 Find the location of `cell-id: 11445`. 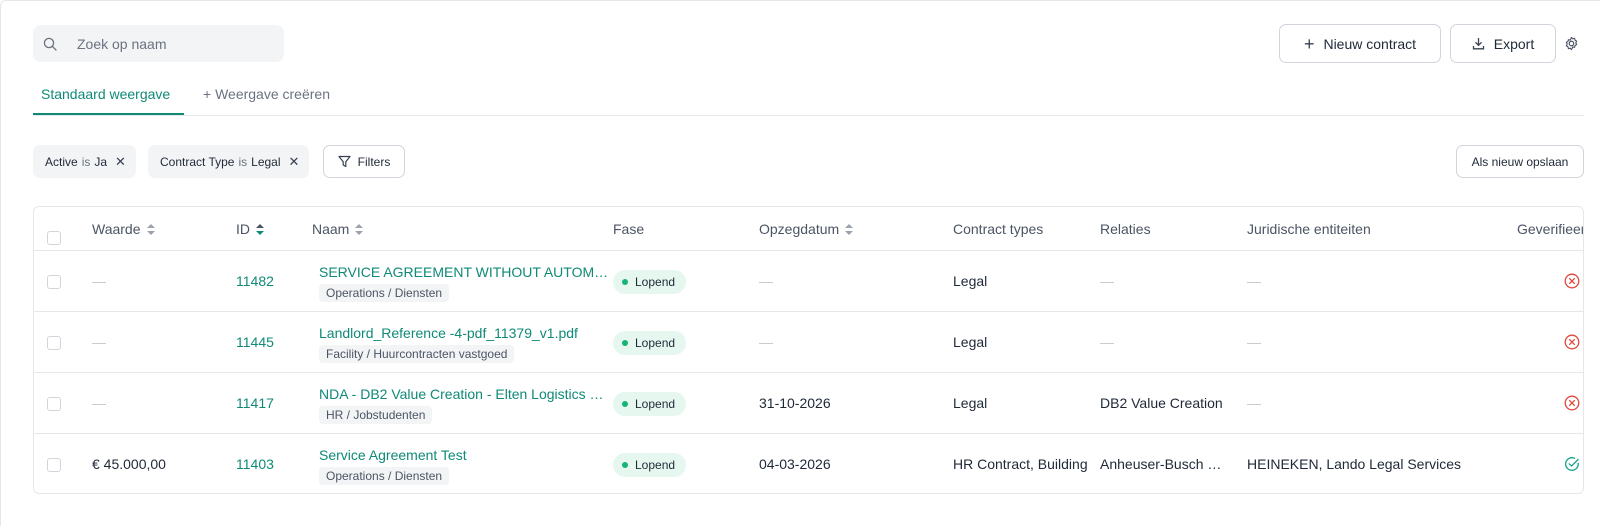

cell-id: 11445 is located at coordinates (255, 342).